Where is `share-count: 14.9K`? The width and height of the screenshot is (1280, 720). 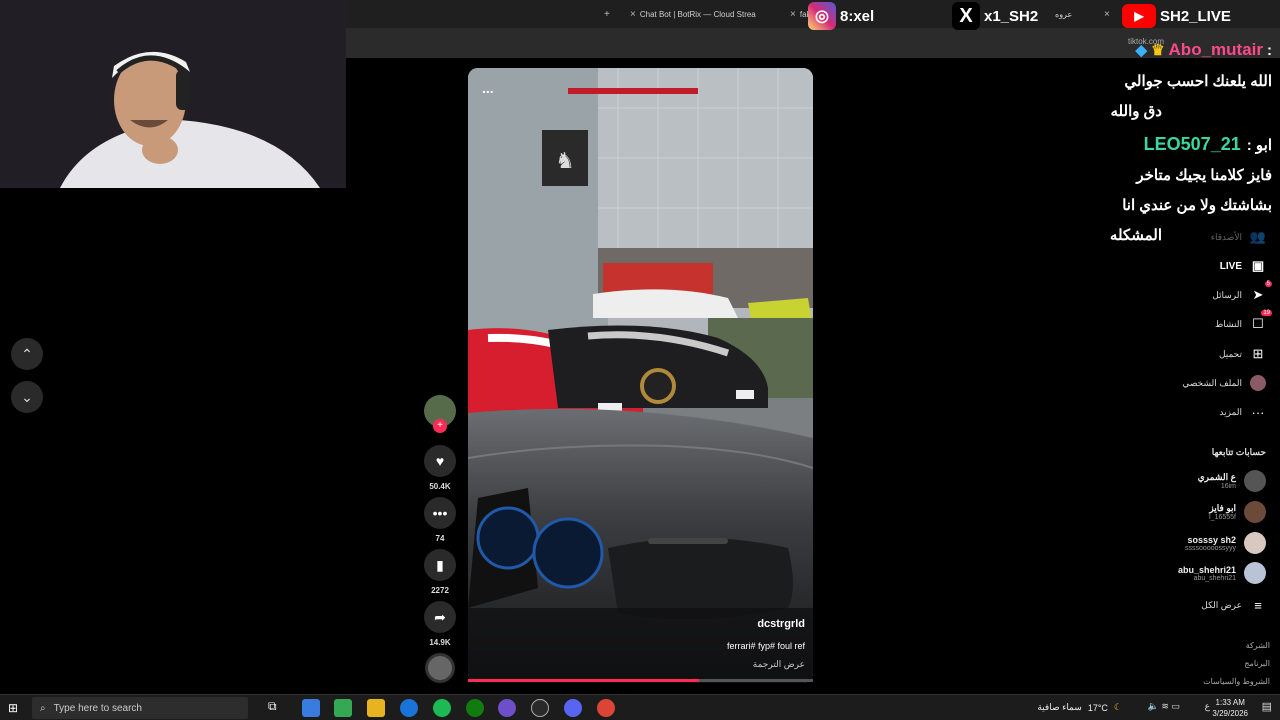
share-count: 14.9K is located at coordinates (440, 642).